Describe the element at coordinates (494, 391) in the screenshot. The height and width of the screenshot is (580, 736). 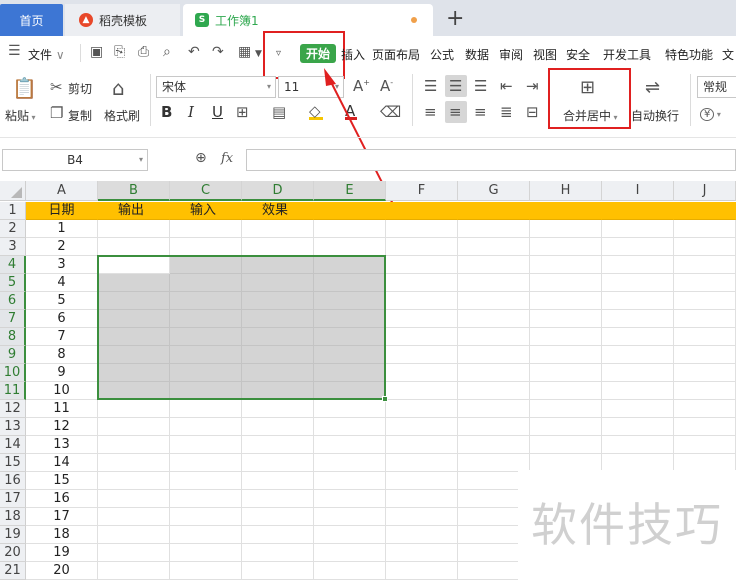
I see `cell-G11` at that location.